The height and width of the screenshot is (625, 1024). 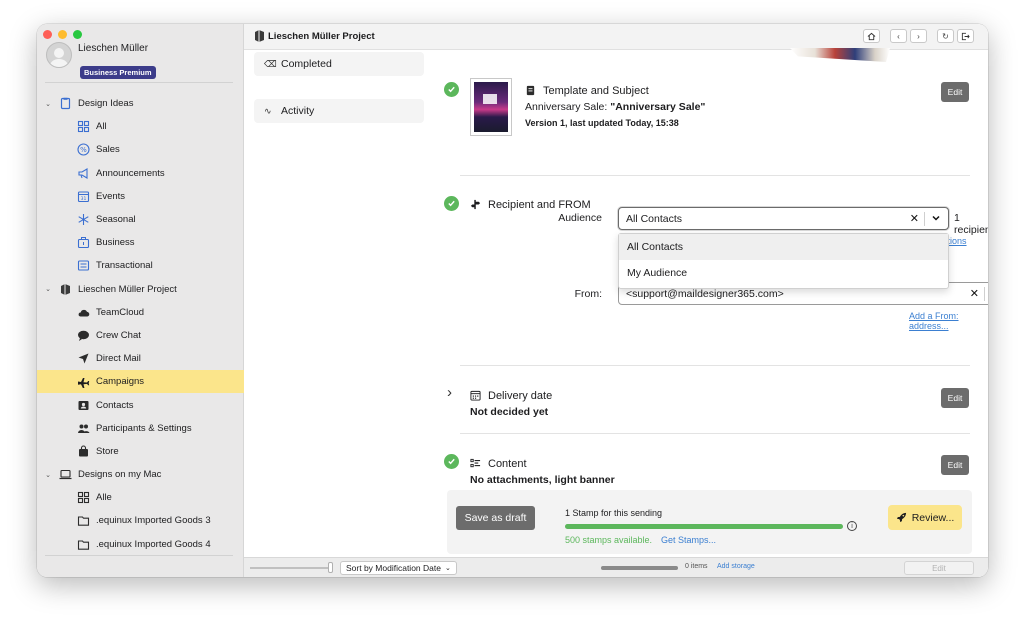 I want to click on delivery-title: Delivery date, so click(x=520, y=396).